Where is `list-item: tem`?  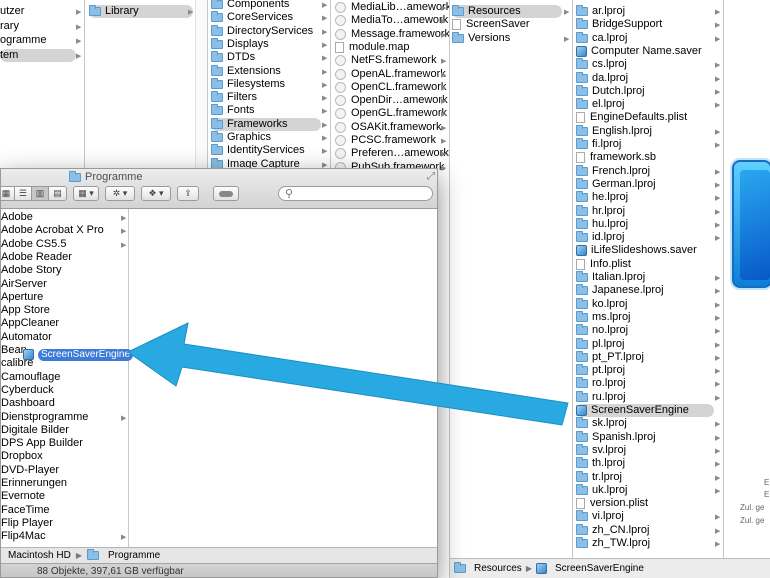 list-item: tem is located at coordinates (38, 55).